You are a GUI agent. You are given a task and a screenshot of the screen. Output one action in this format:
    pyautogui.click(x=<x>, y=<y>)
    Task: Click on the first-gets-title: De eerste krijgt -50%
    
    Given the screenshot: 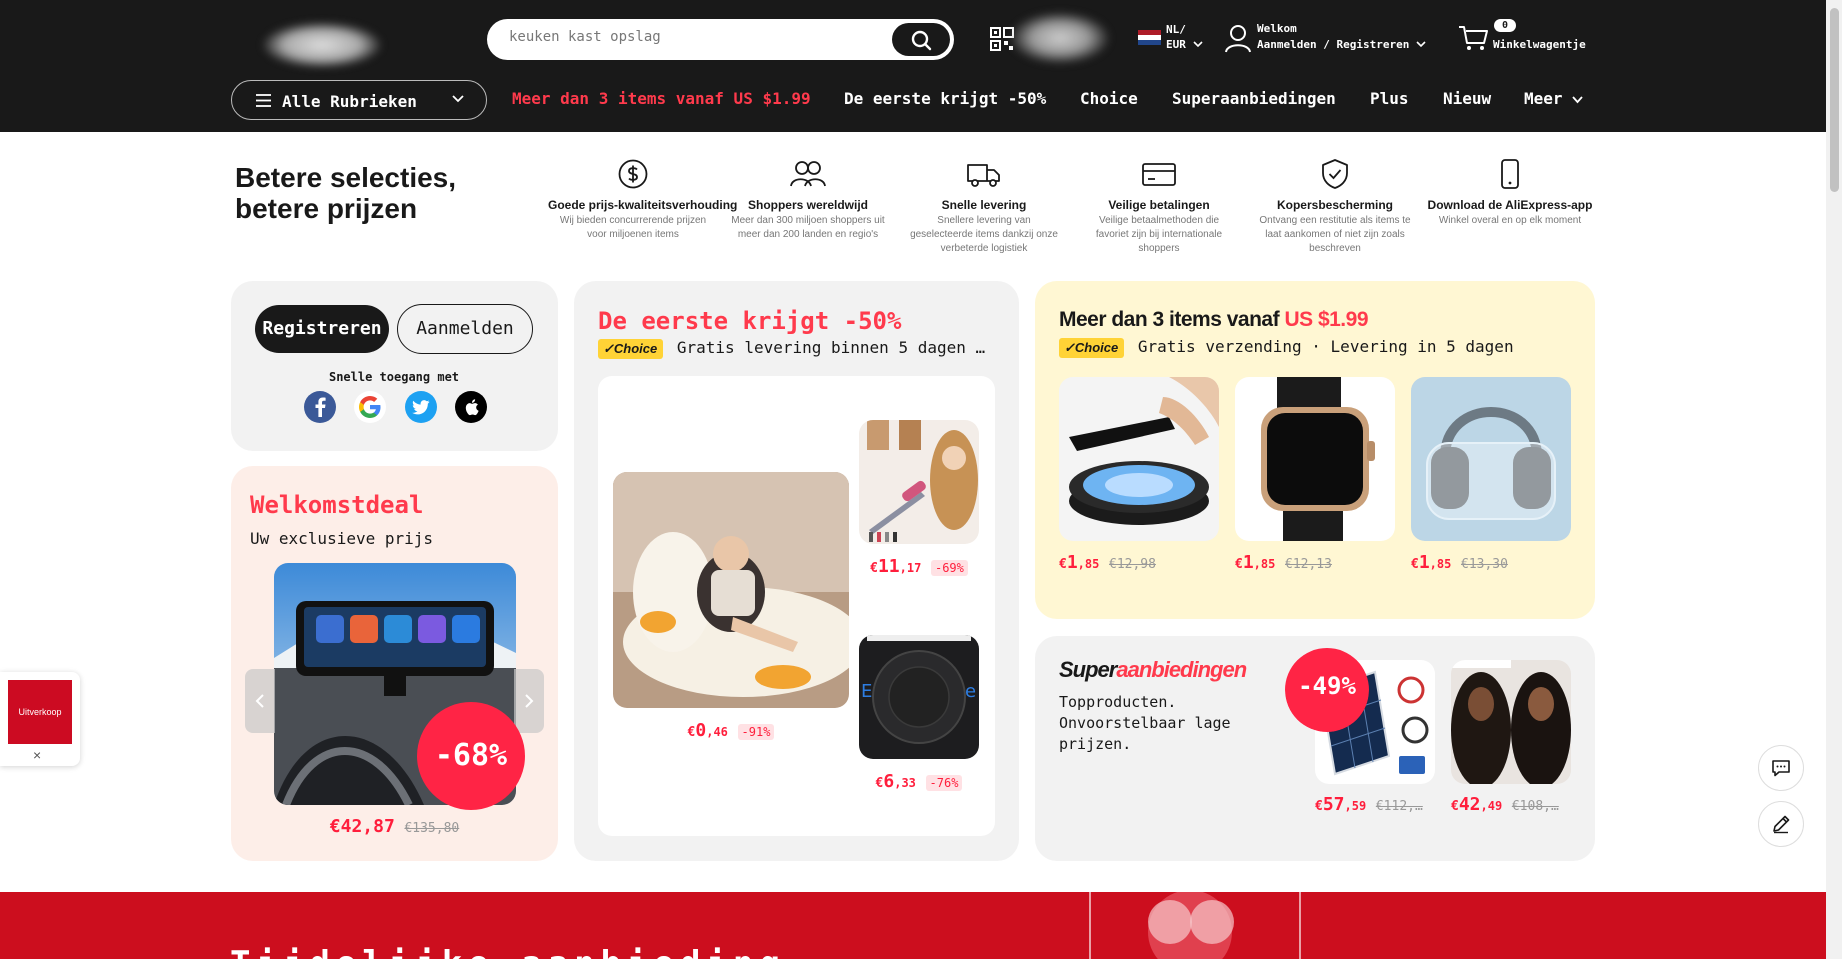 What is the action you would take?
    pyautogui.click(x=750, y=321)
    